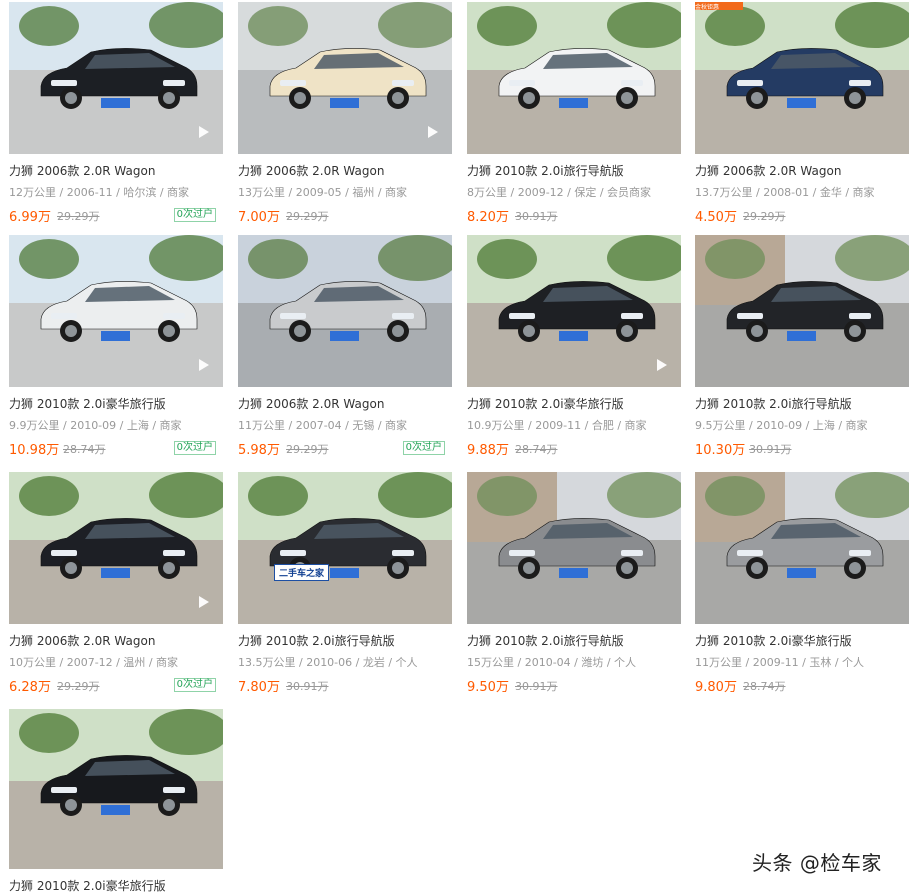  What do you see at coordinates (557, 425) in the screenshot?
I see `listing-meta: 10.9万公里 / 2009-11 / 合肥 / 商家` at bounding box center [557, 425].